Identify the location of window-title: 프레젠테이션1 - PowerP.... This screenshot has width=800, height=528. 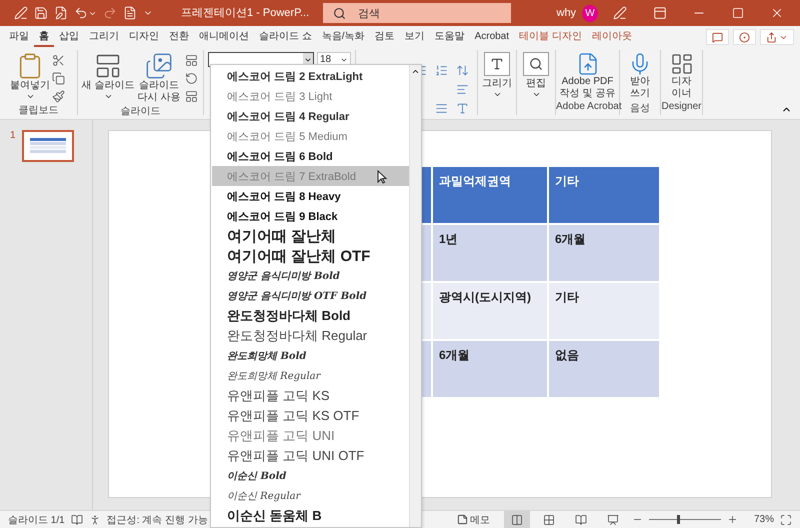
(245, 13).